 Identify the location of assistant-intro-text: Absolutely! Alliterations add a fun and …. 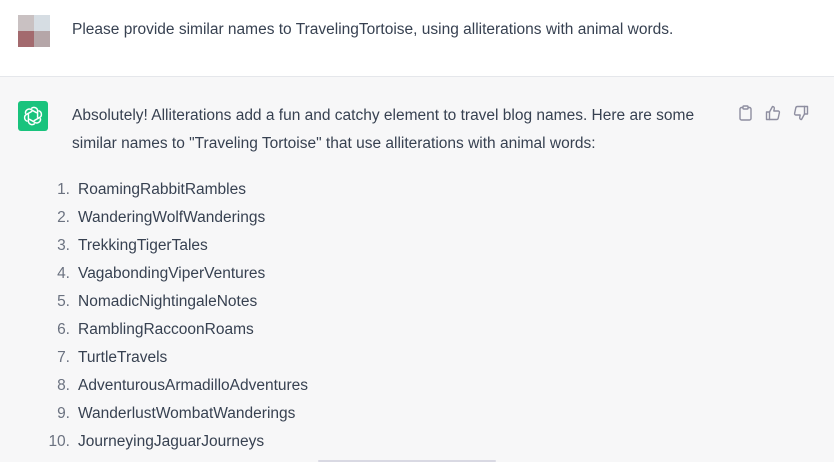
(383, 129).